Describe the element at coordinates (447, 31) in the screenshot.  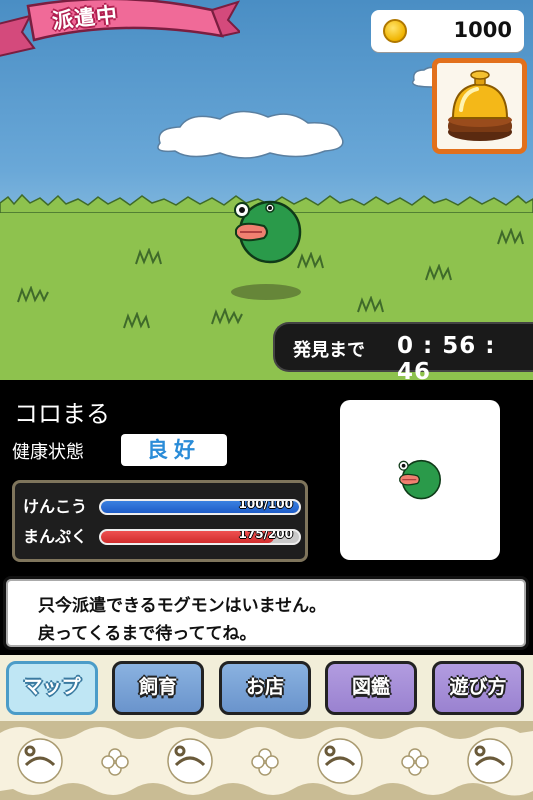
I see `coin-counter: 1000` at that location.